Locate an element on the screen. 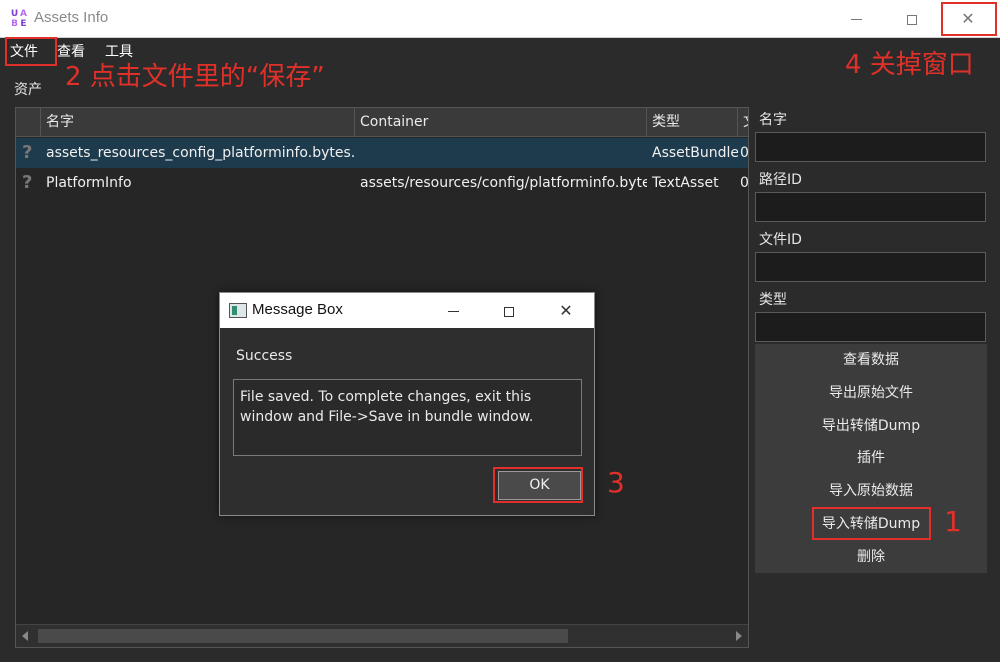 The width and height of the screenshot is (1000, 662). maximize-button is located at coordinates (912, 19).